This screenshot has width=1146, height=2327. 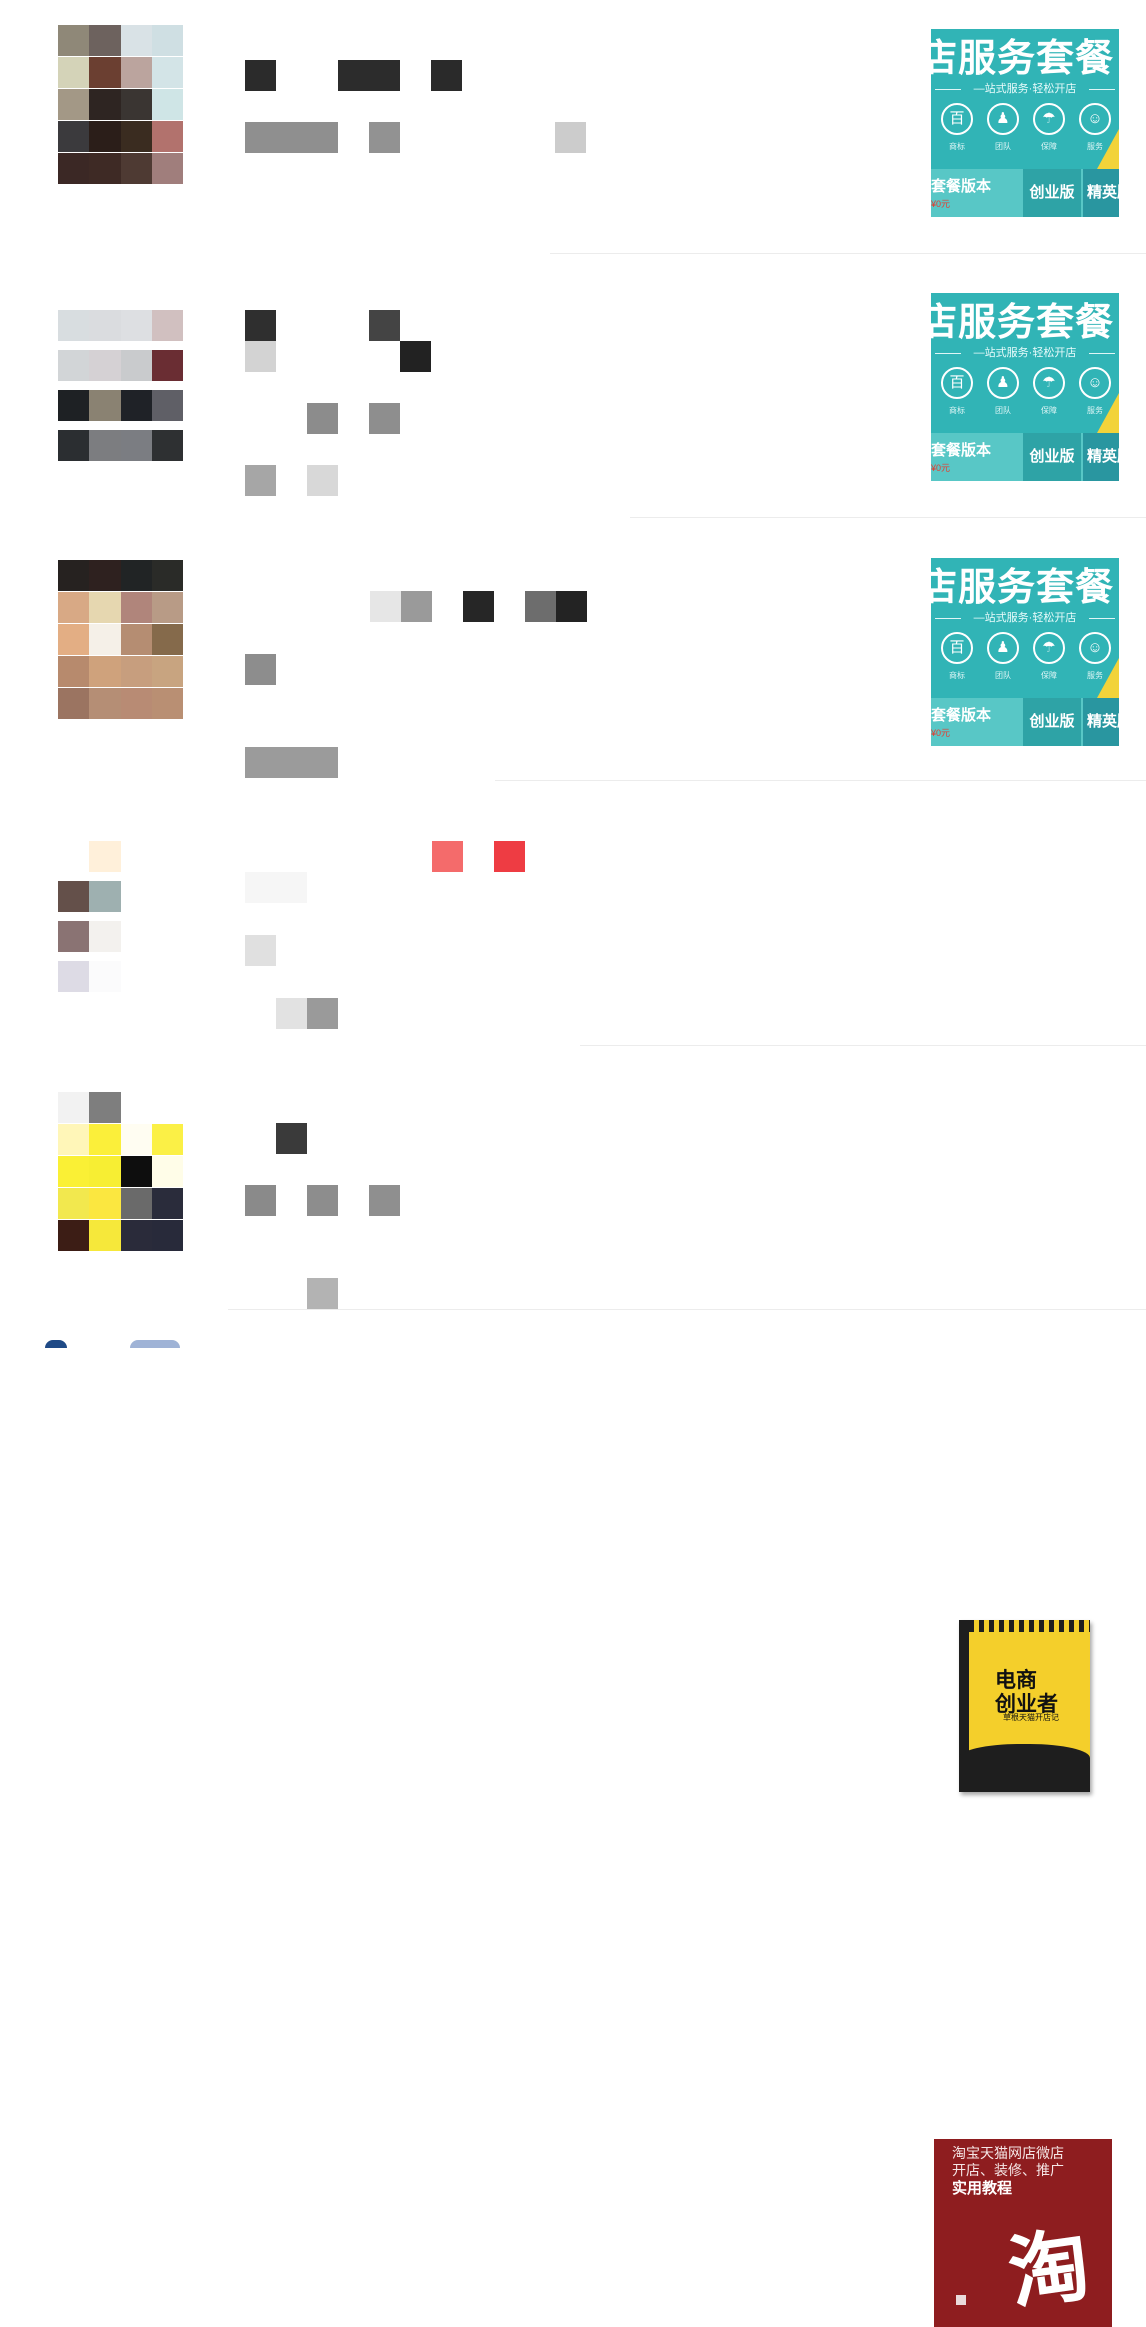 I want to click on publisher-logo-icon, so click(x=961, y=2300).